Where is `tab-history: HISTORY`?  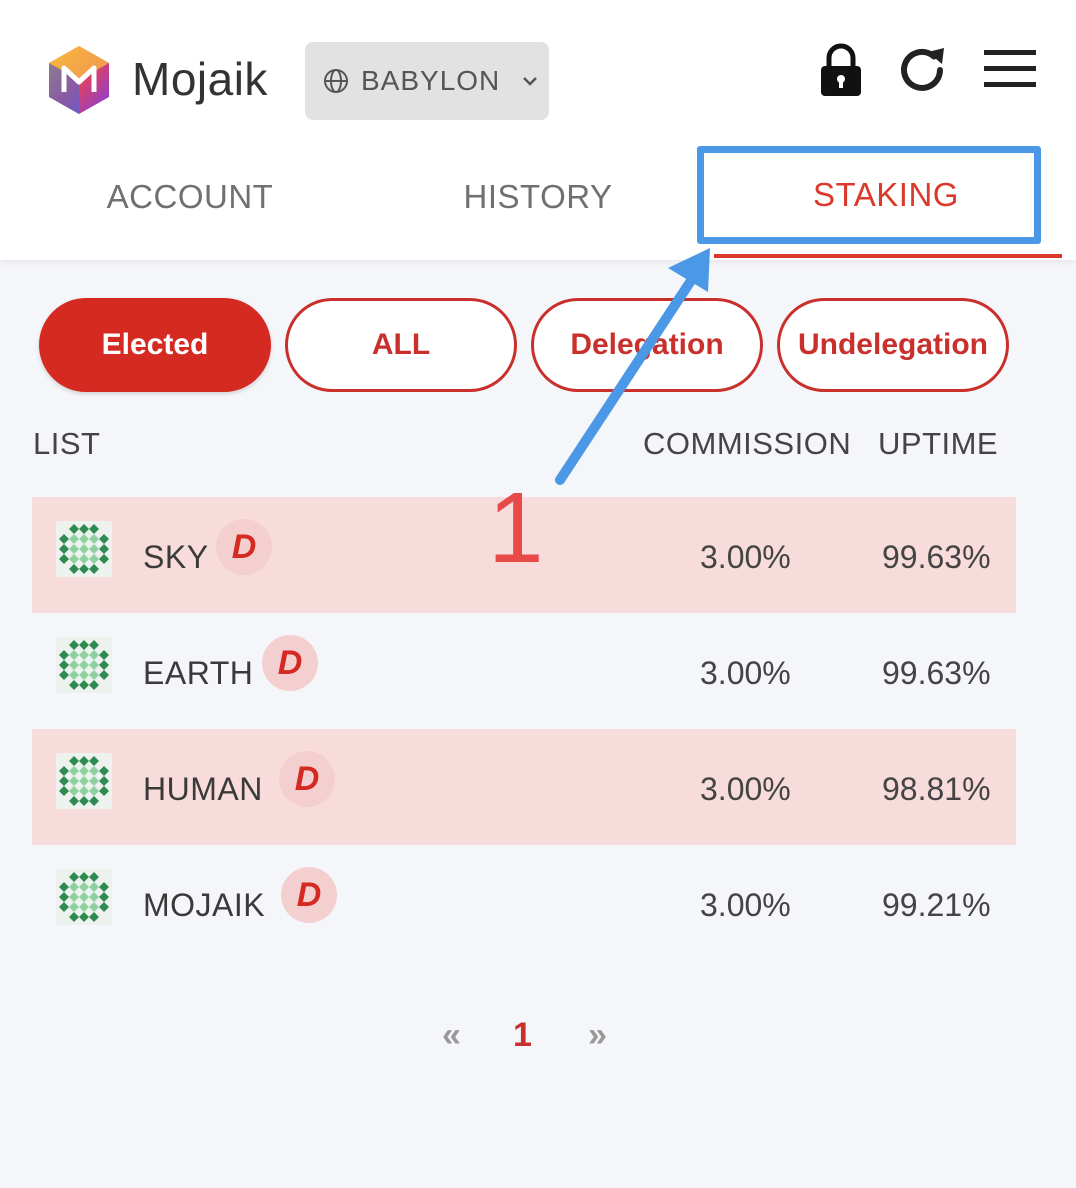
tab-history: HISTORY is located at coordinates (538, 197).